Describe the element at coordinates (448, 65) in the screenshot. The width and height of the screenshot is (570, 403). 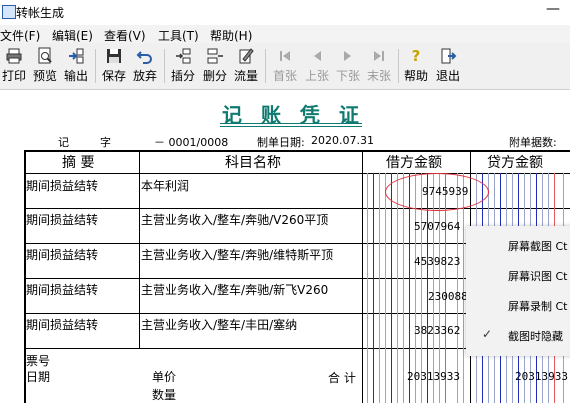
I see `exit-button: 退出` at that location.